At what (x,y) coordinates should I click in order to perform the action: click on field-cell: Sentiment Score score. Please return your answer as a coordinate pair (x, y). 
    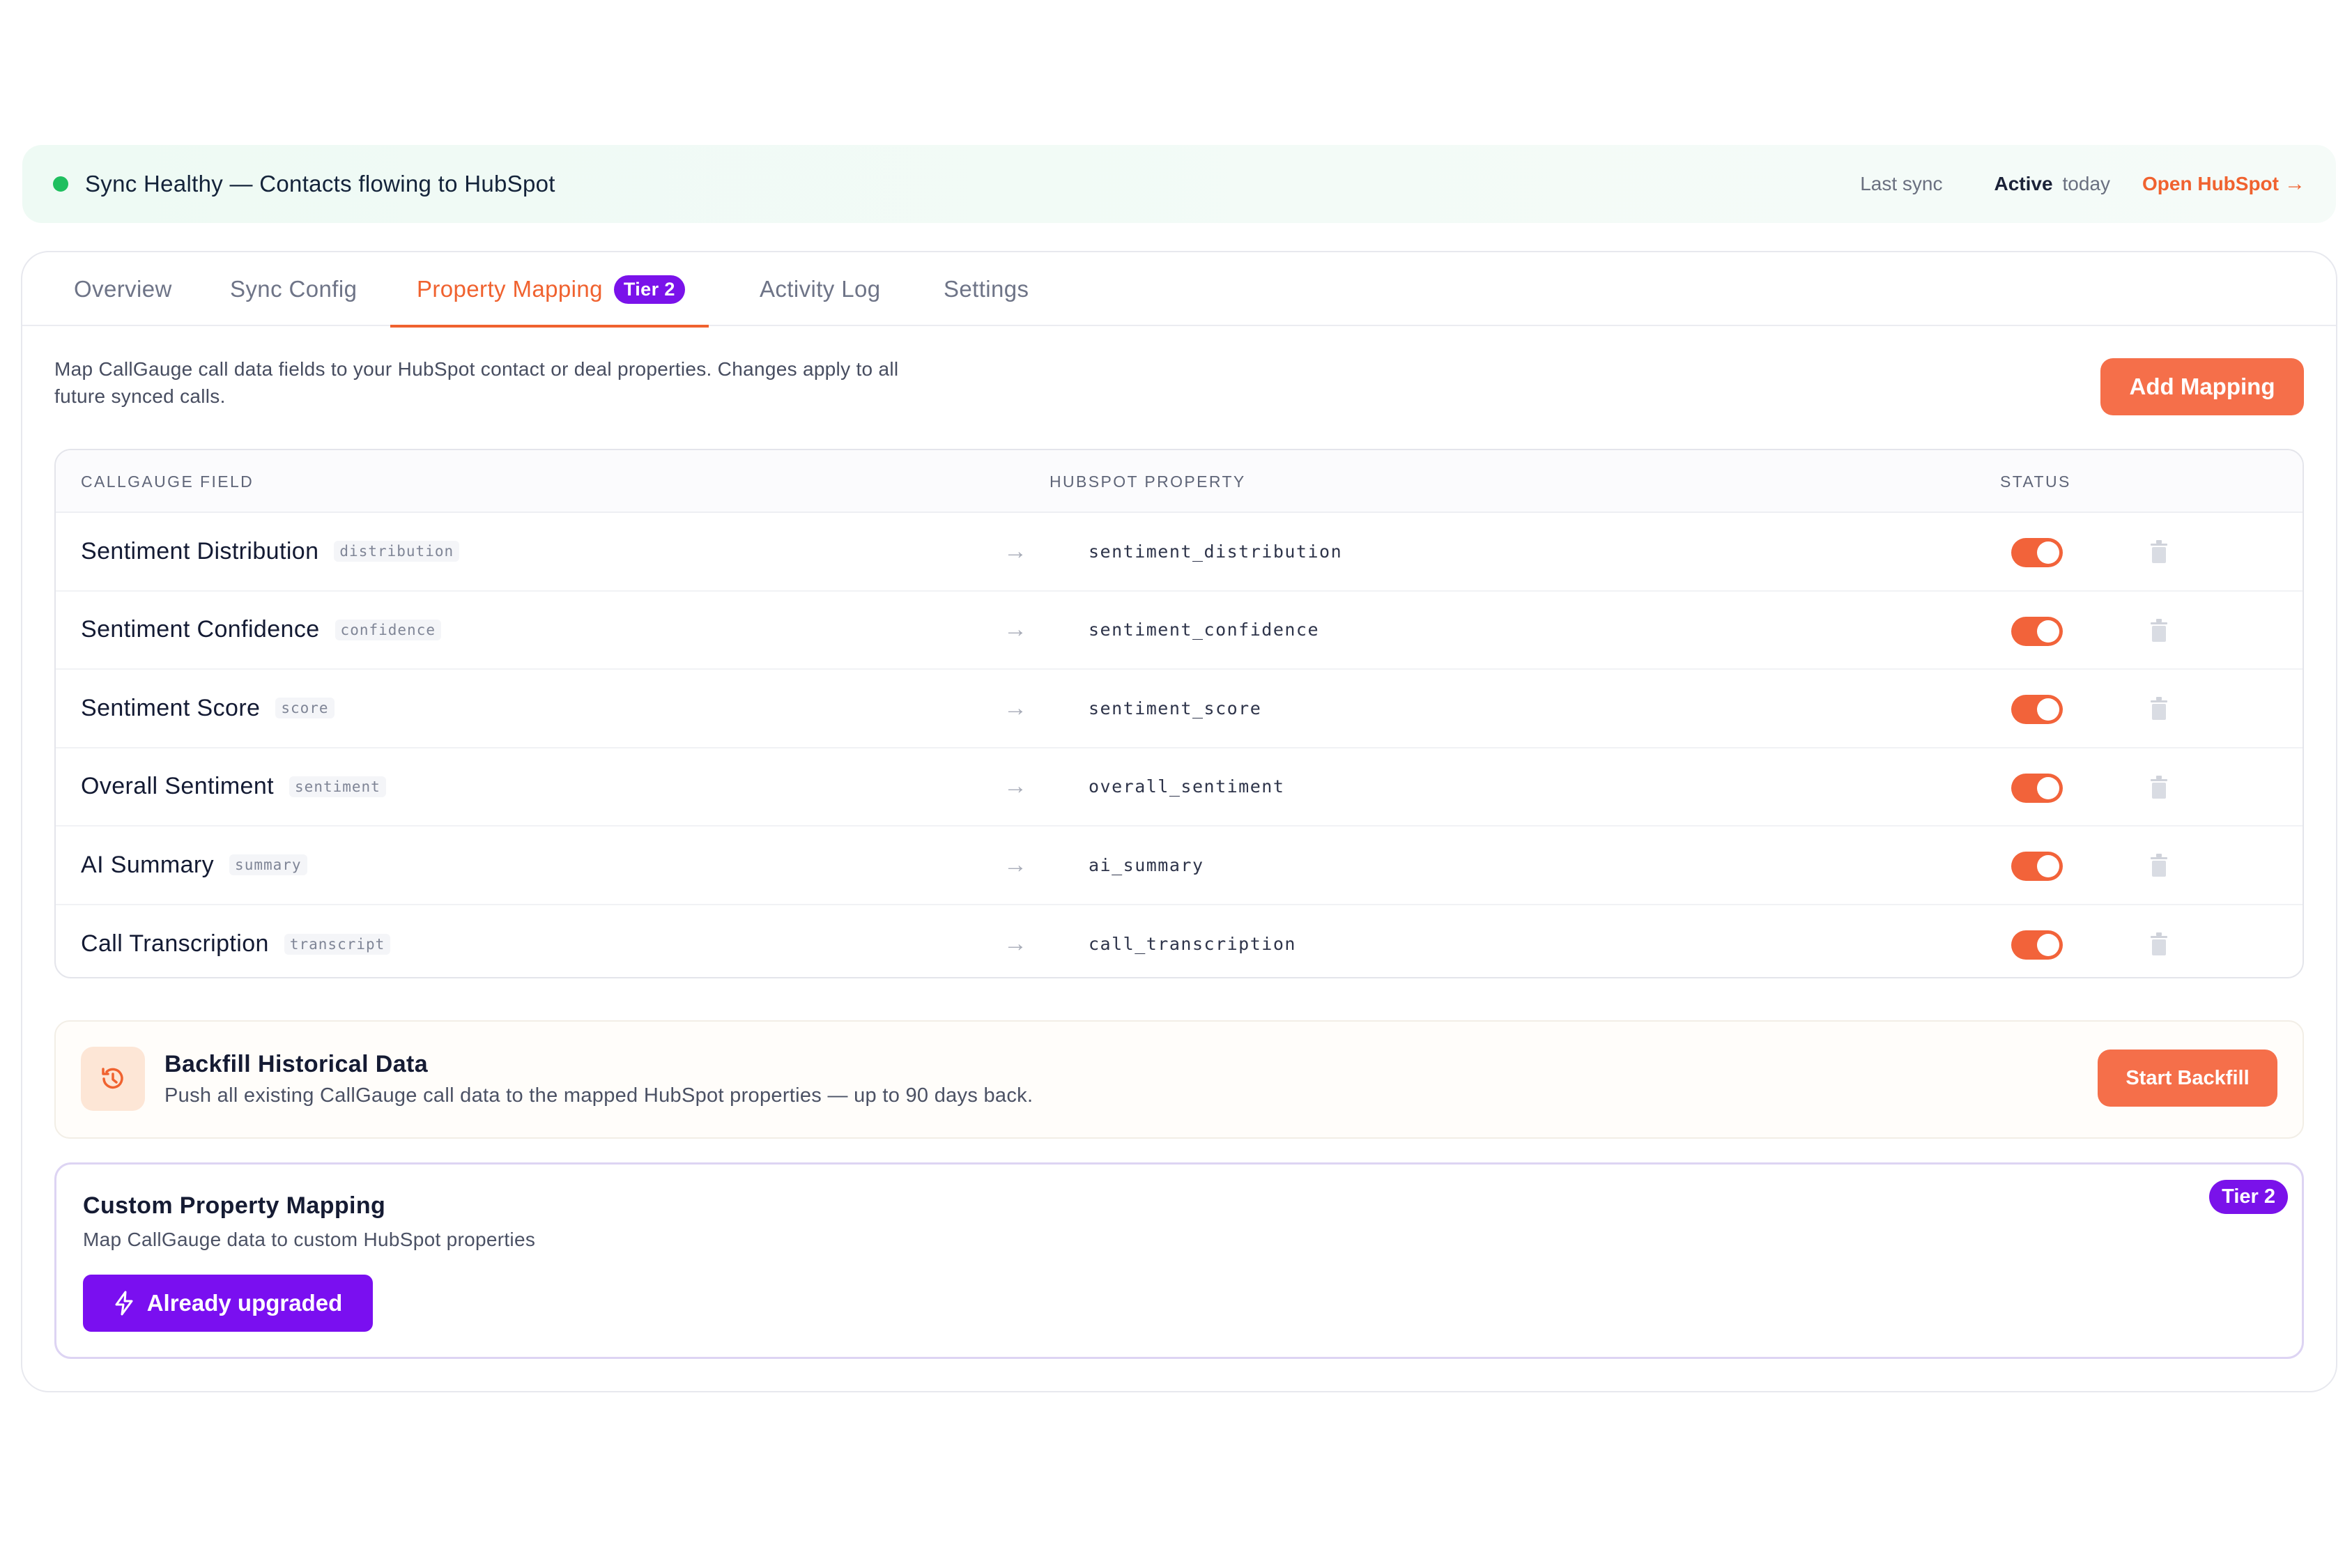
    Looking at the image, I should click on (208, 708).